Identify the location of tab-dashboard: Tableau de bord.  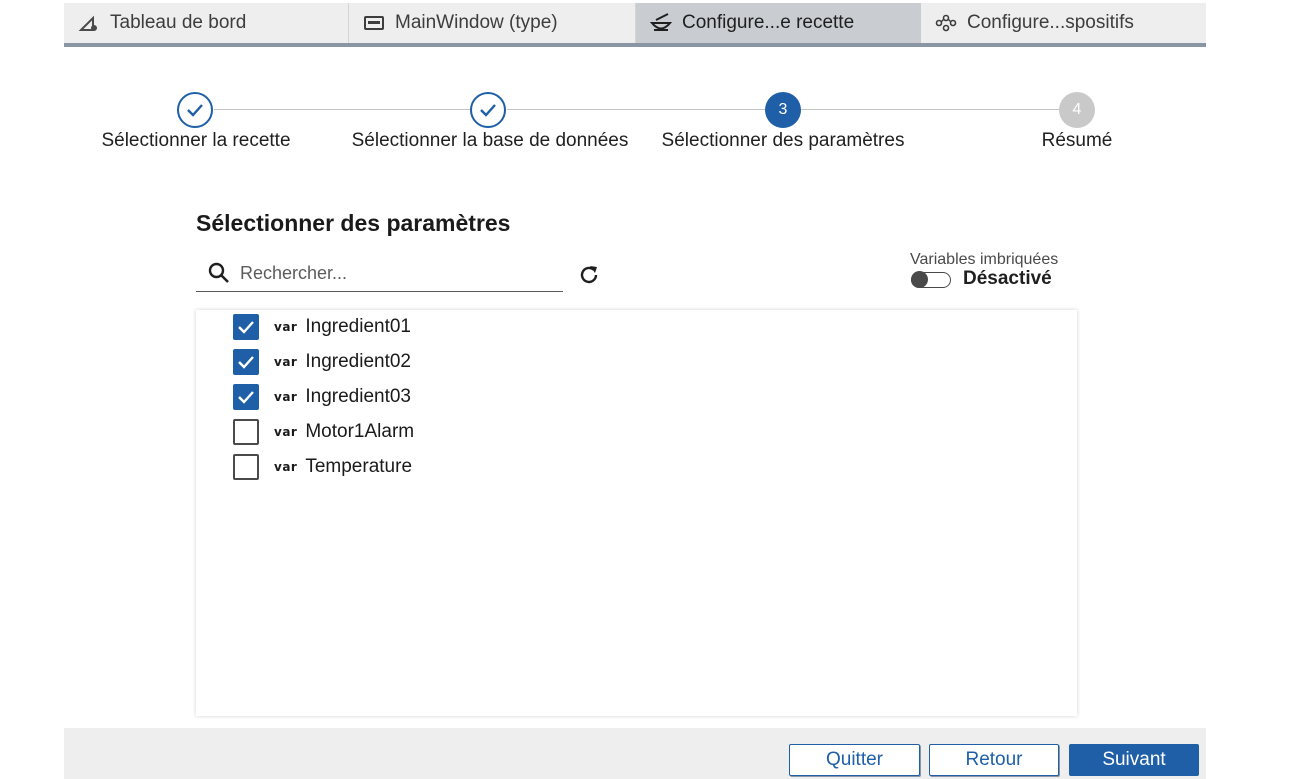
(206, 23).